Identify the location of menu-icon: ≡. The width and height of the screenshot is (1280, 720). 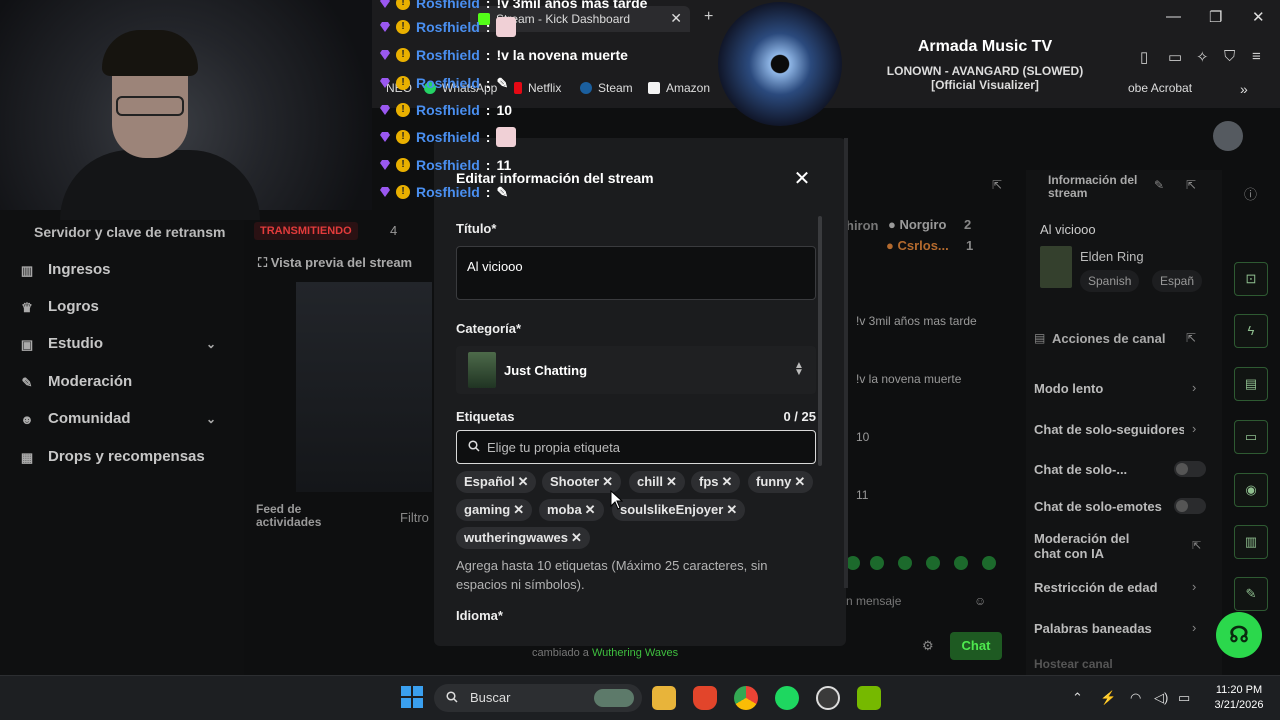
(1256, 56).